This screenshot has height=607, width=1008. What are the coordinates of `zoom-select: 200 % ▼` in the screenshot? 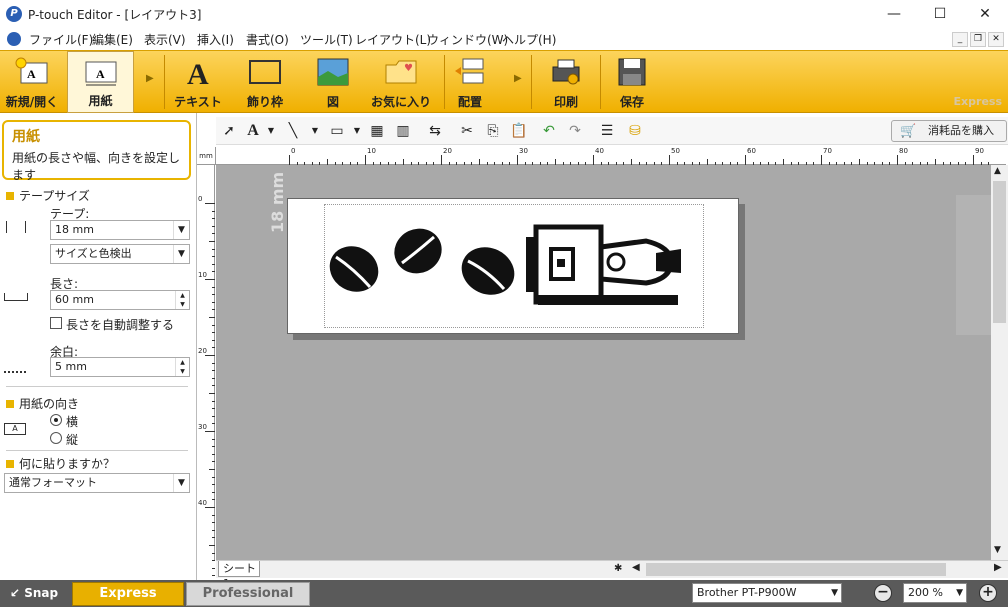 It's located at (935, 593).